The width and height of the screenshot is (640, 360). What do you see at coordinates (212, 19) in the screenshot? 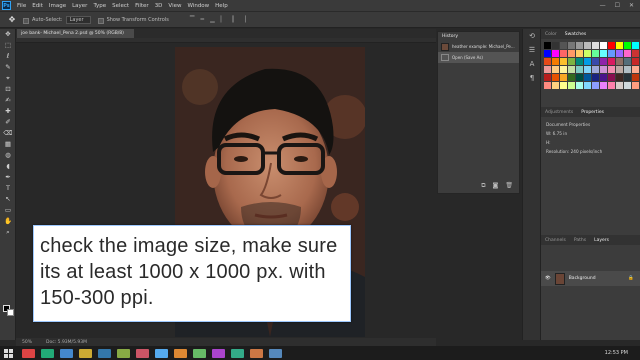
I see `align-bottom-icon: ▁` at bounding box center [212, 19].